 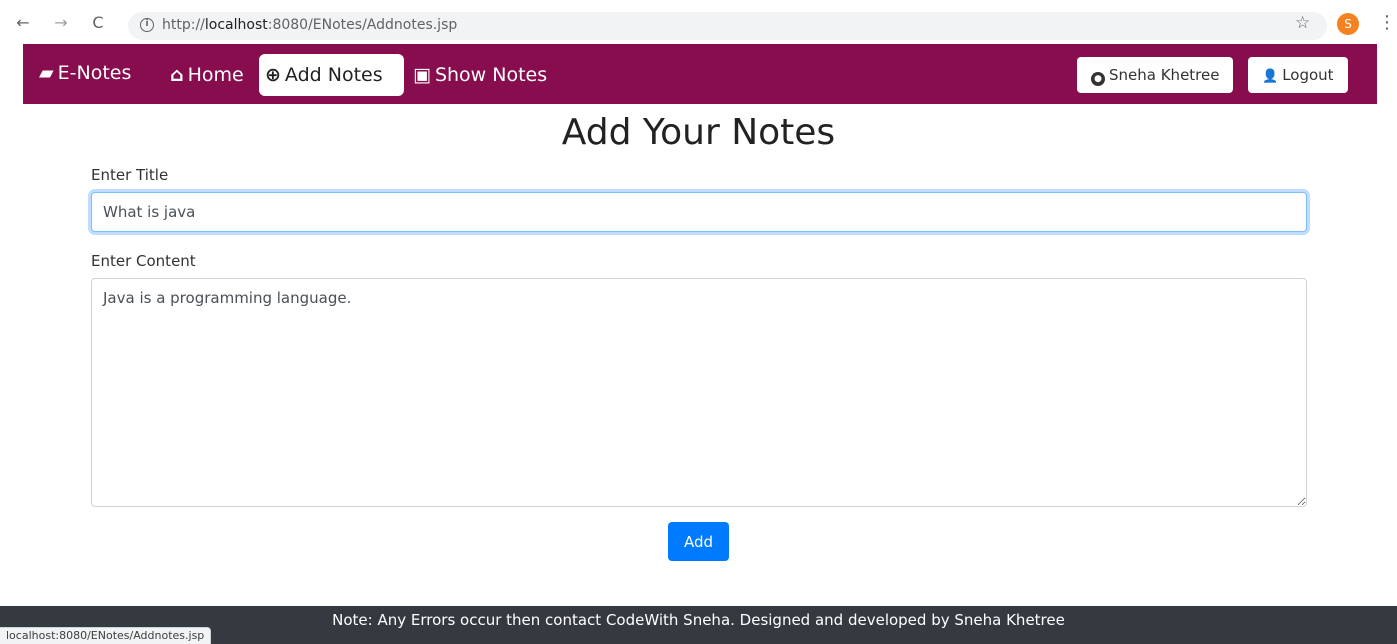 What do you see at coordinates (106, 635) in the screenshot?
I see `status-bar-url: localhost:8080/ENotes/Addnotes.jsp` at bounding box center [106, 635].